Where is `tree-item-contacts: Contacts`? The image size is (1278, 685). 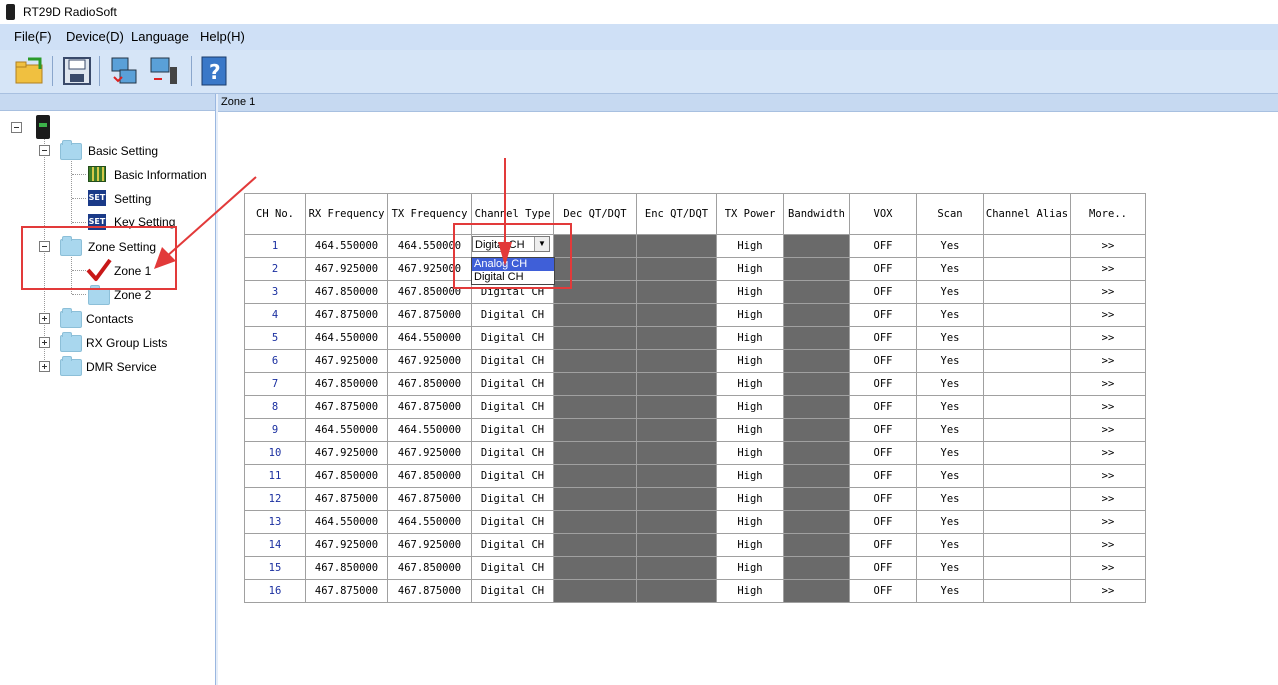 tree-item-contacts: Contacts is located at coordinates (124, 319).